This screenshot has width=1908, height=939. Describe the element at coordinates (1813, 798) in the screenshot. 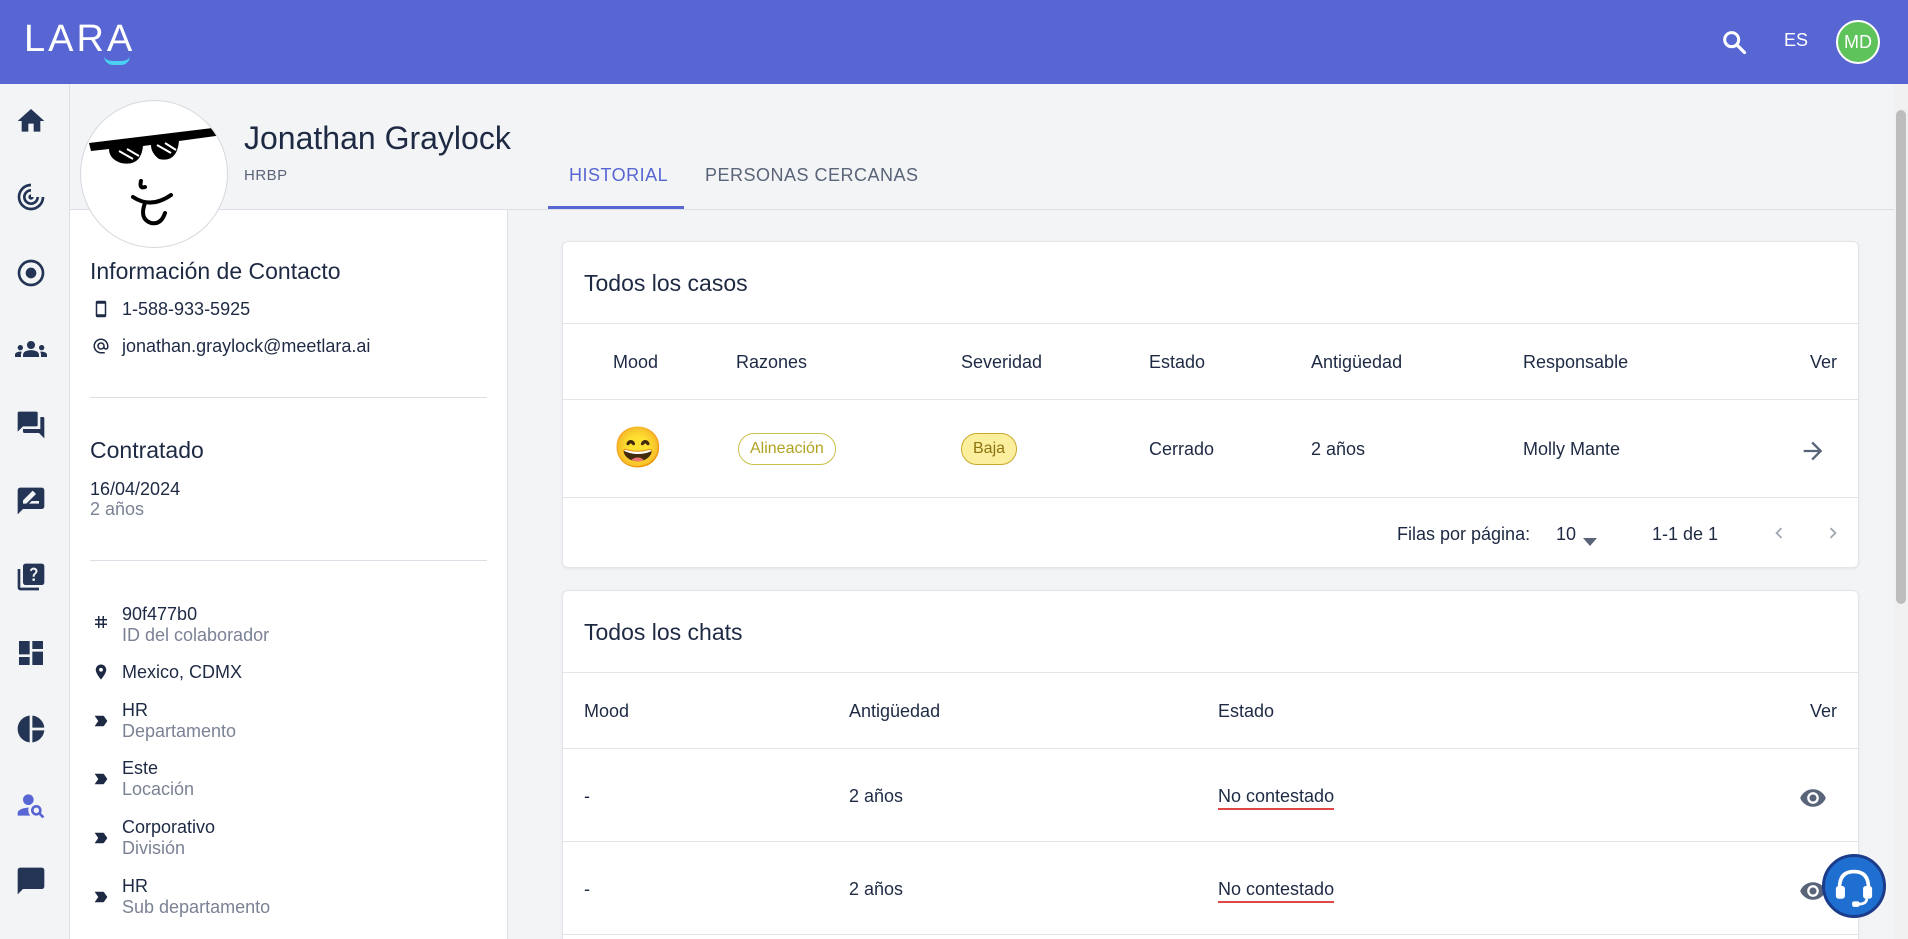

I see `eye-icon` at that location.